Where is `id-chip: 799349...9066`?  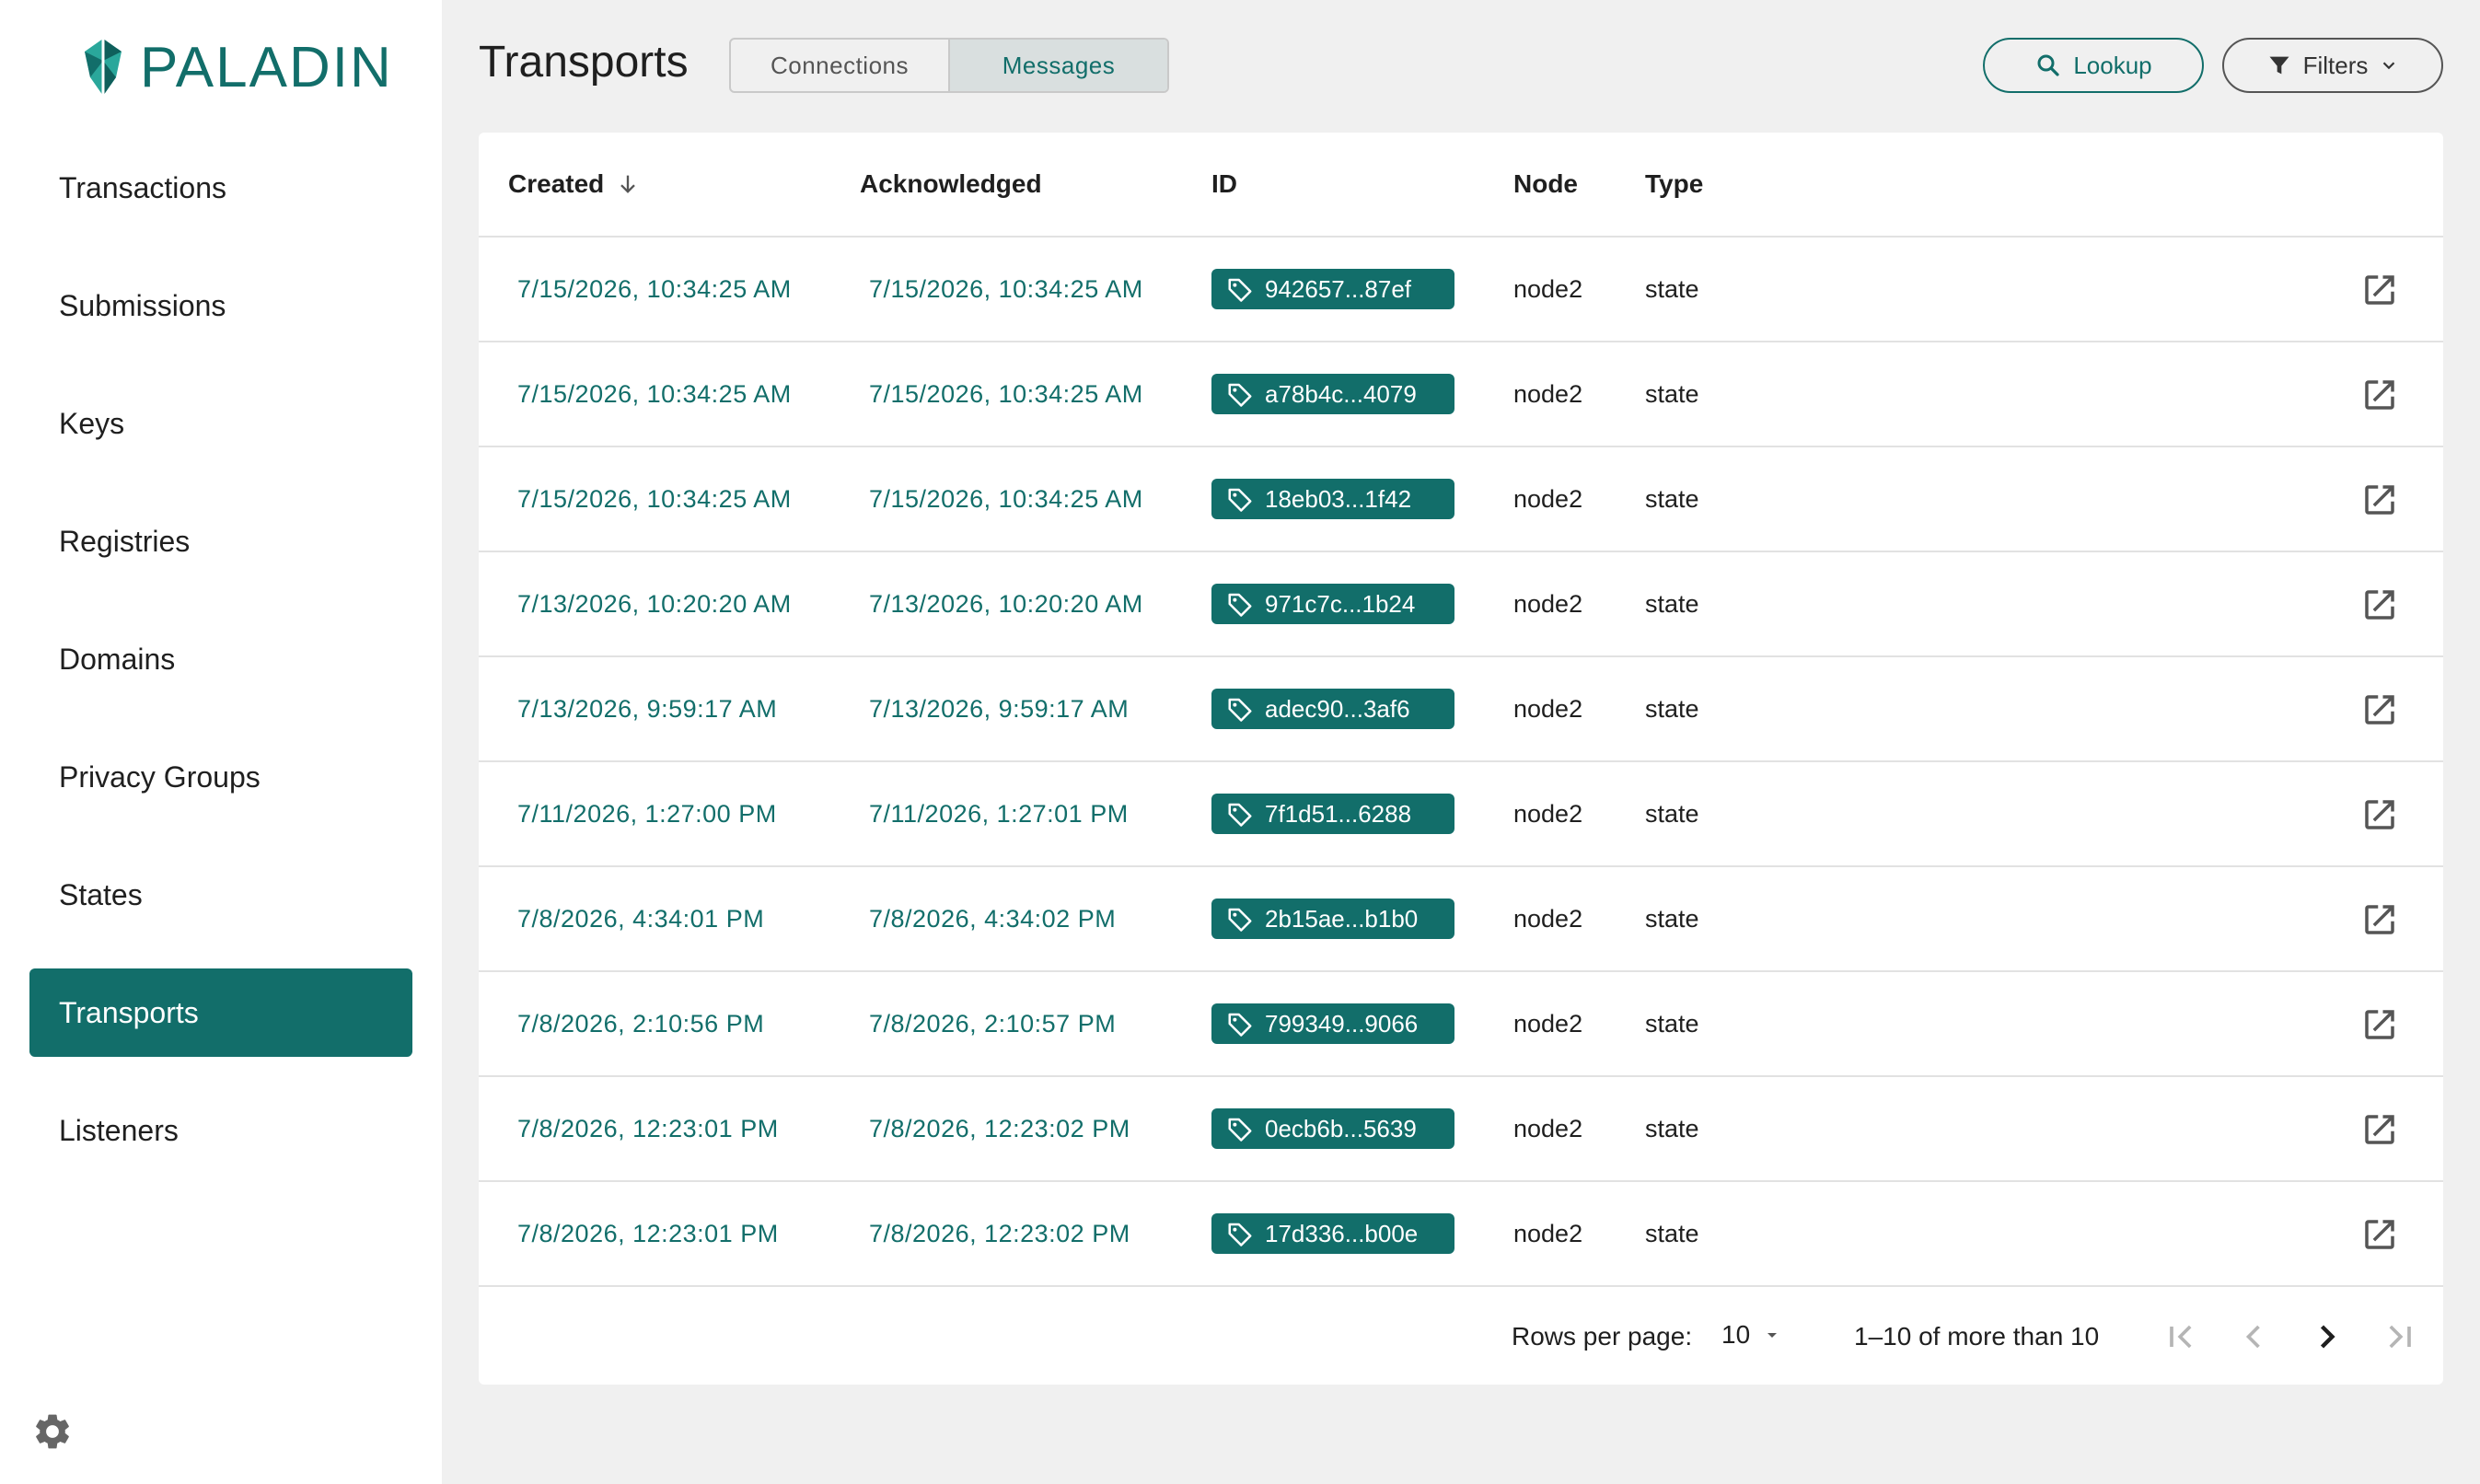 id-chip: 799349...9066 is located at coordinates (1332, 1024).